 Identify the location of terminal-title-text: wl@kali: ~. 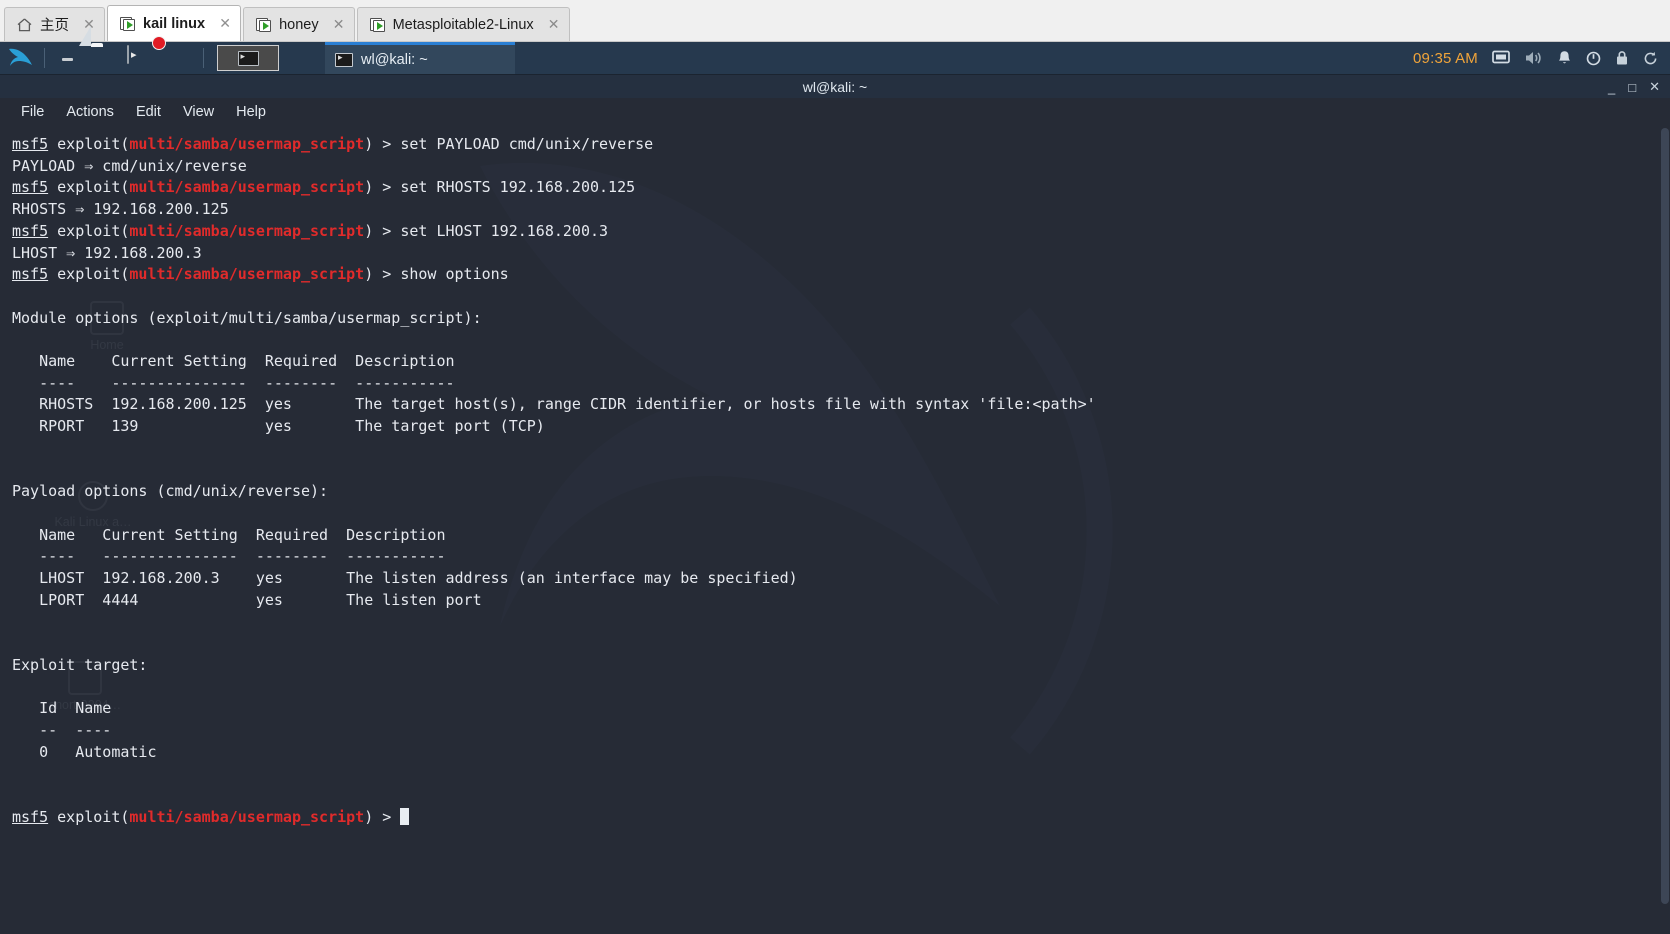
(835, 86).